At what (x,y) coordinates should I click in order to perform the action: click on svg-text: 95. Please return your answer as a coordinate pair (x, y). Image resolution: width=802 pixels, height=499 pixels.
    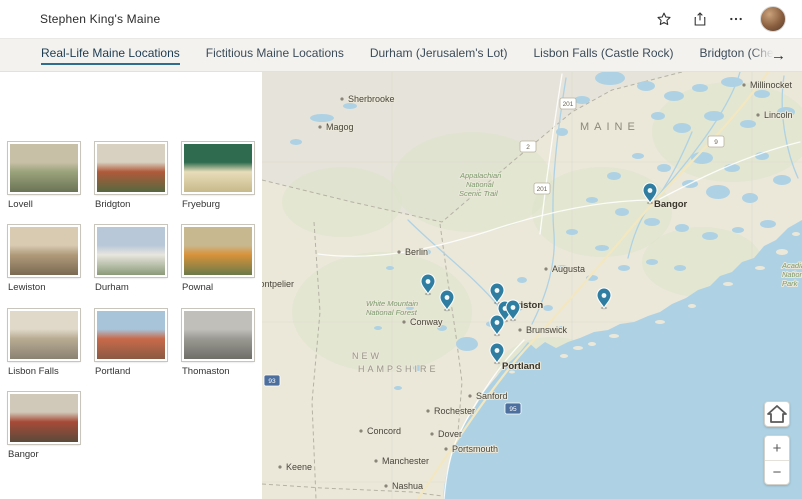
    Looking at the image, I should click on (513, 409).